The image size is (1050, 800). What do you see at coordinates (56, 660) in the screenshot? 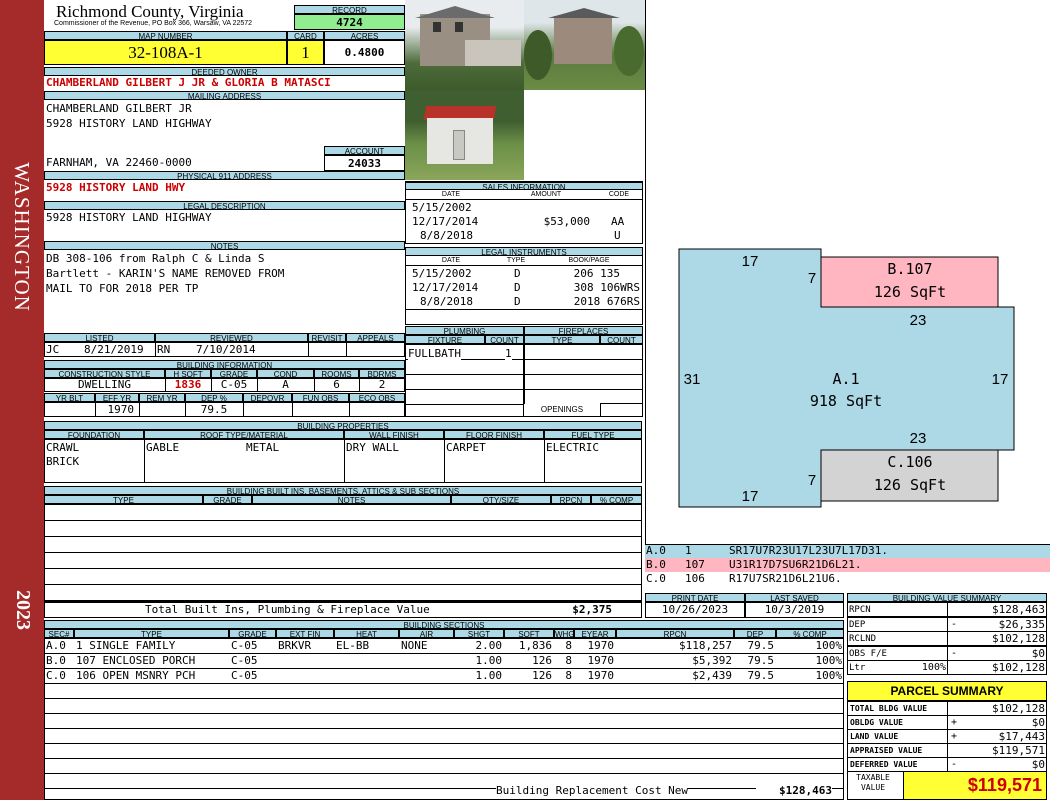
I see `section-cell: B.0` at bounding box center [56, 660].